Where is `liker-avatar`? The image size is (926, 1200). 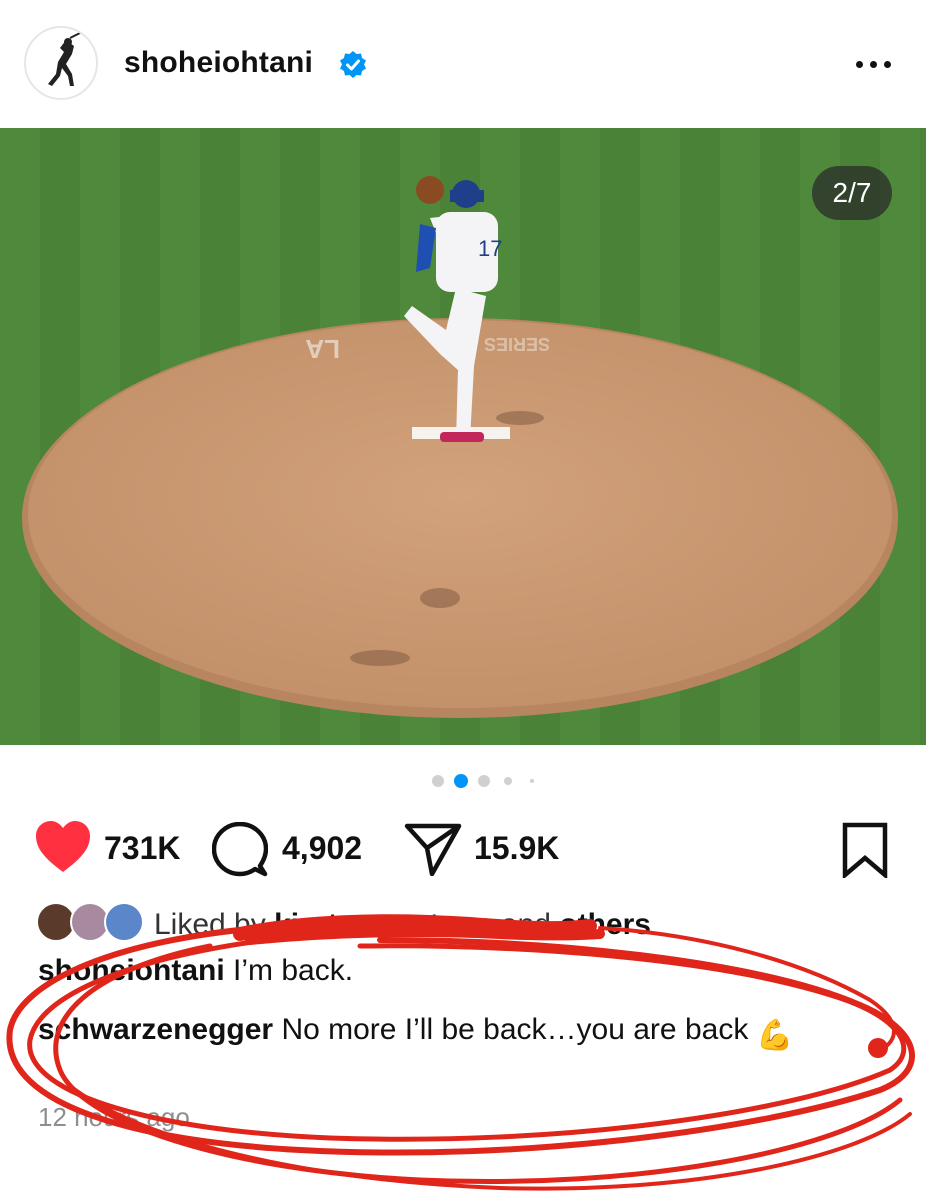
liker-avatar is located at coordinates (124, 922).